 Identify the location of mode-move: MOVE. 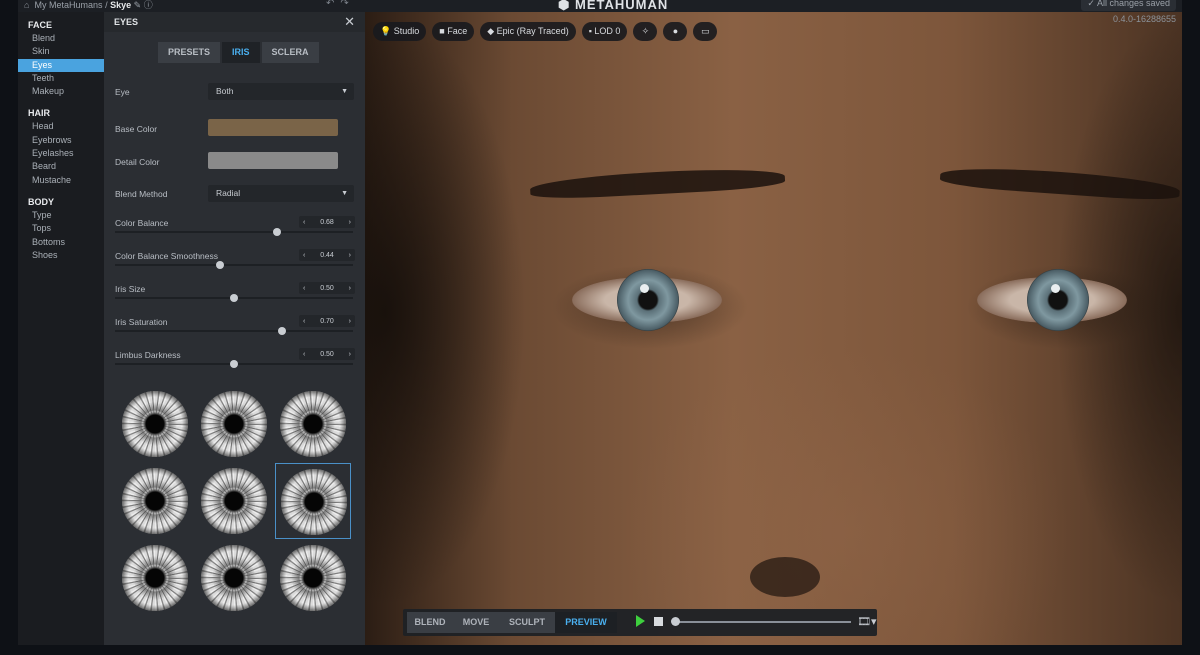
(476, 622).